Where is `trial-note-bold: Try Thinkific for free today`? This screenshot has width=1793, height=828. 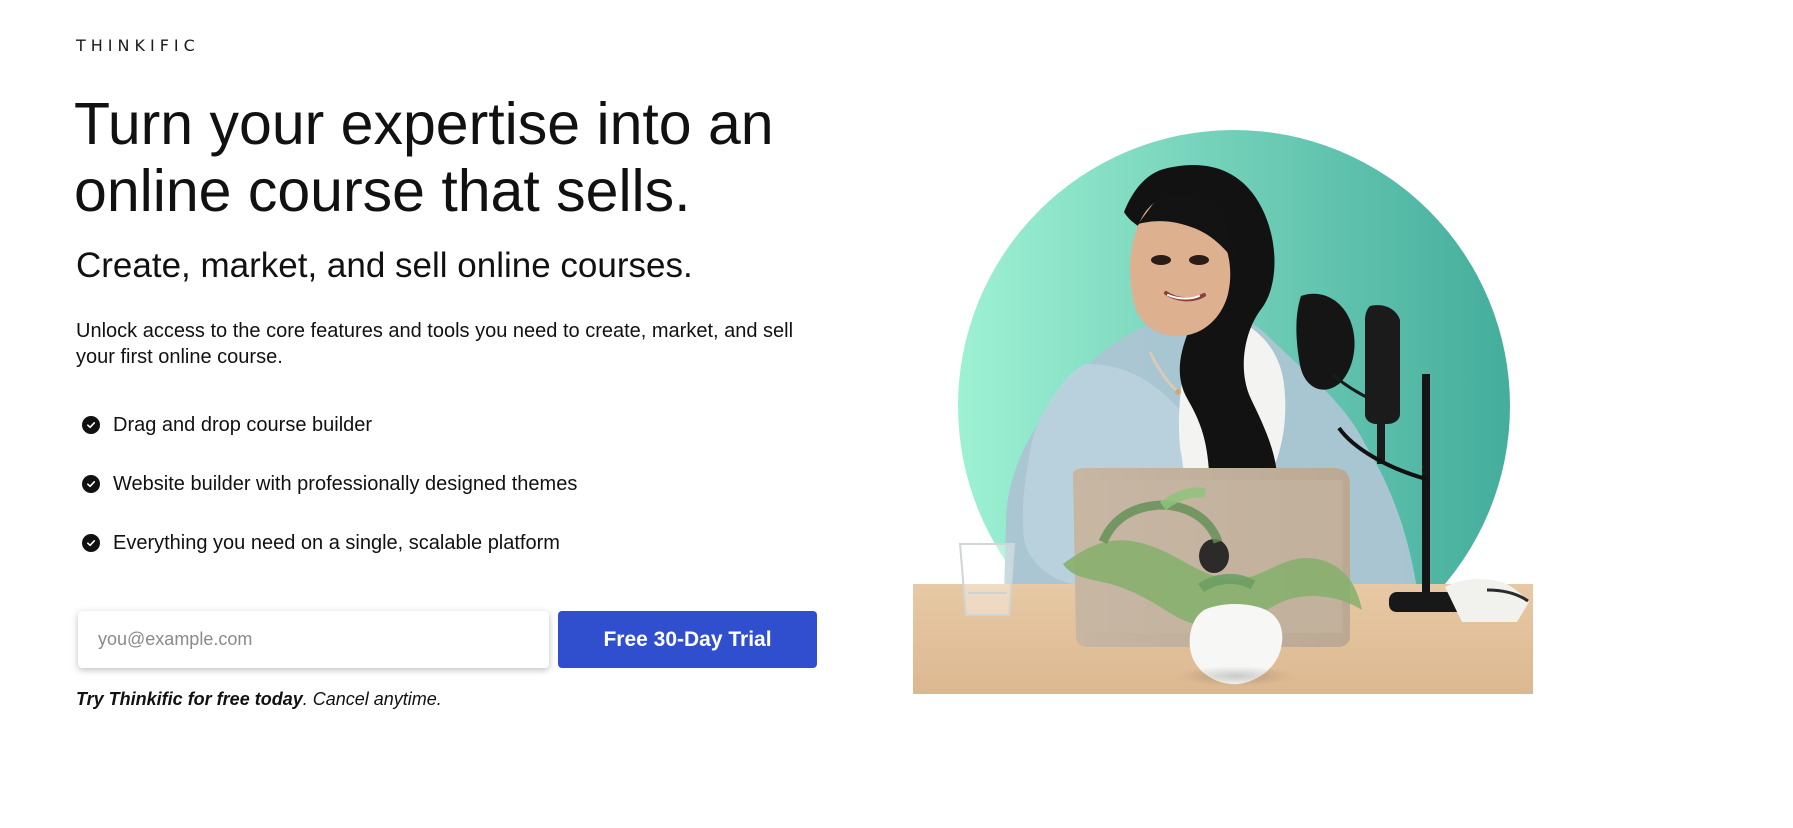 trial-note-bold: Try Thinkific for free today is located at coordinates (189, 699).